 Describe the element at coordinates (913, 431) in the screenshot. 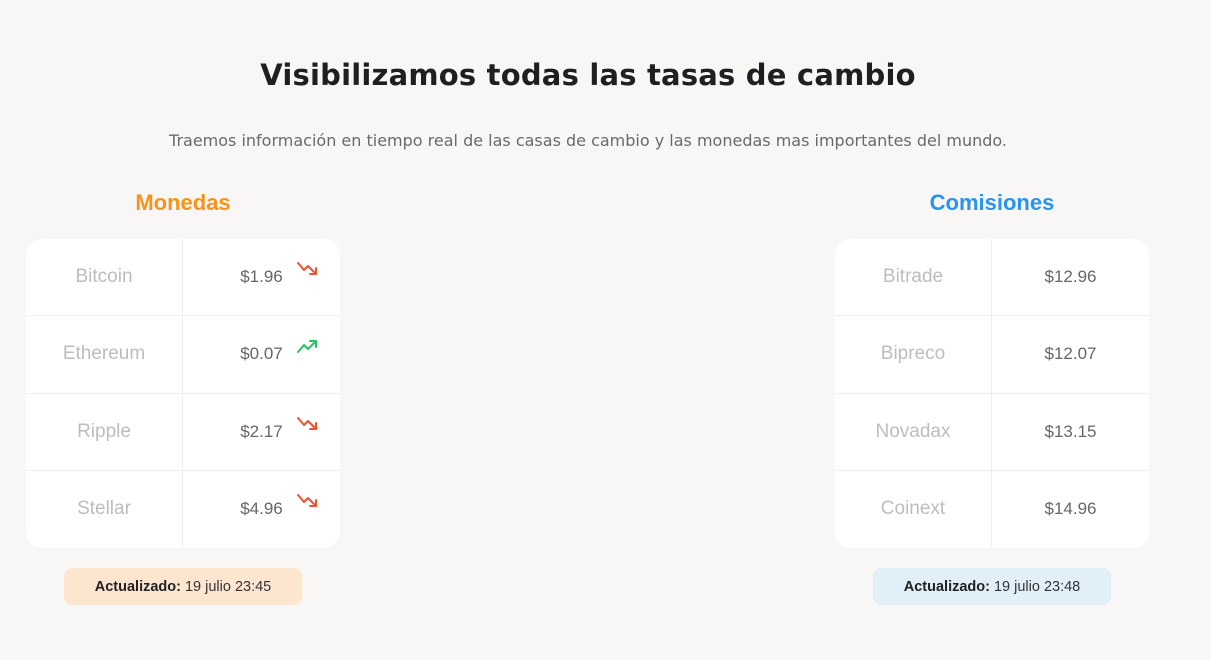

I see `exchange-name: Novadax` at that location.